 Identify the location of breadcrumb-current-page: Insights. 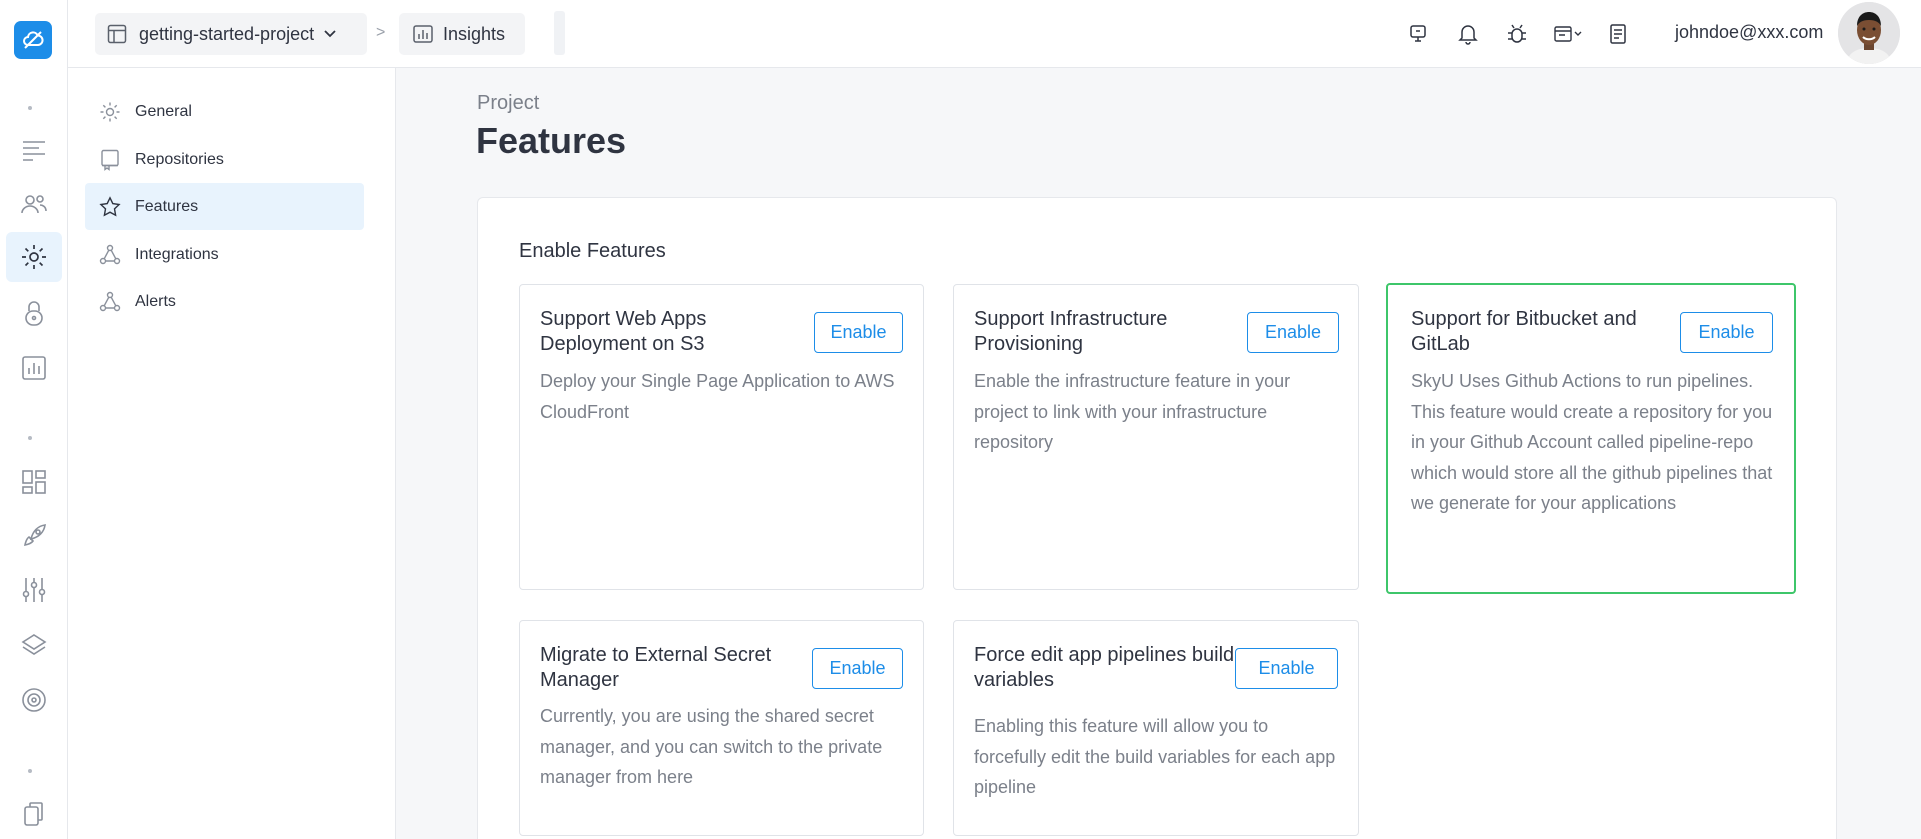
(462, 34).